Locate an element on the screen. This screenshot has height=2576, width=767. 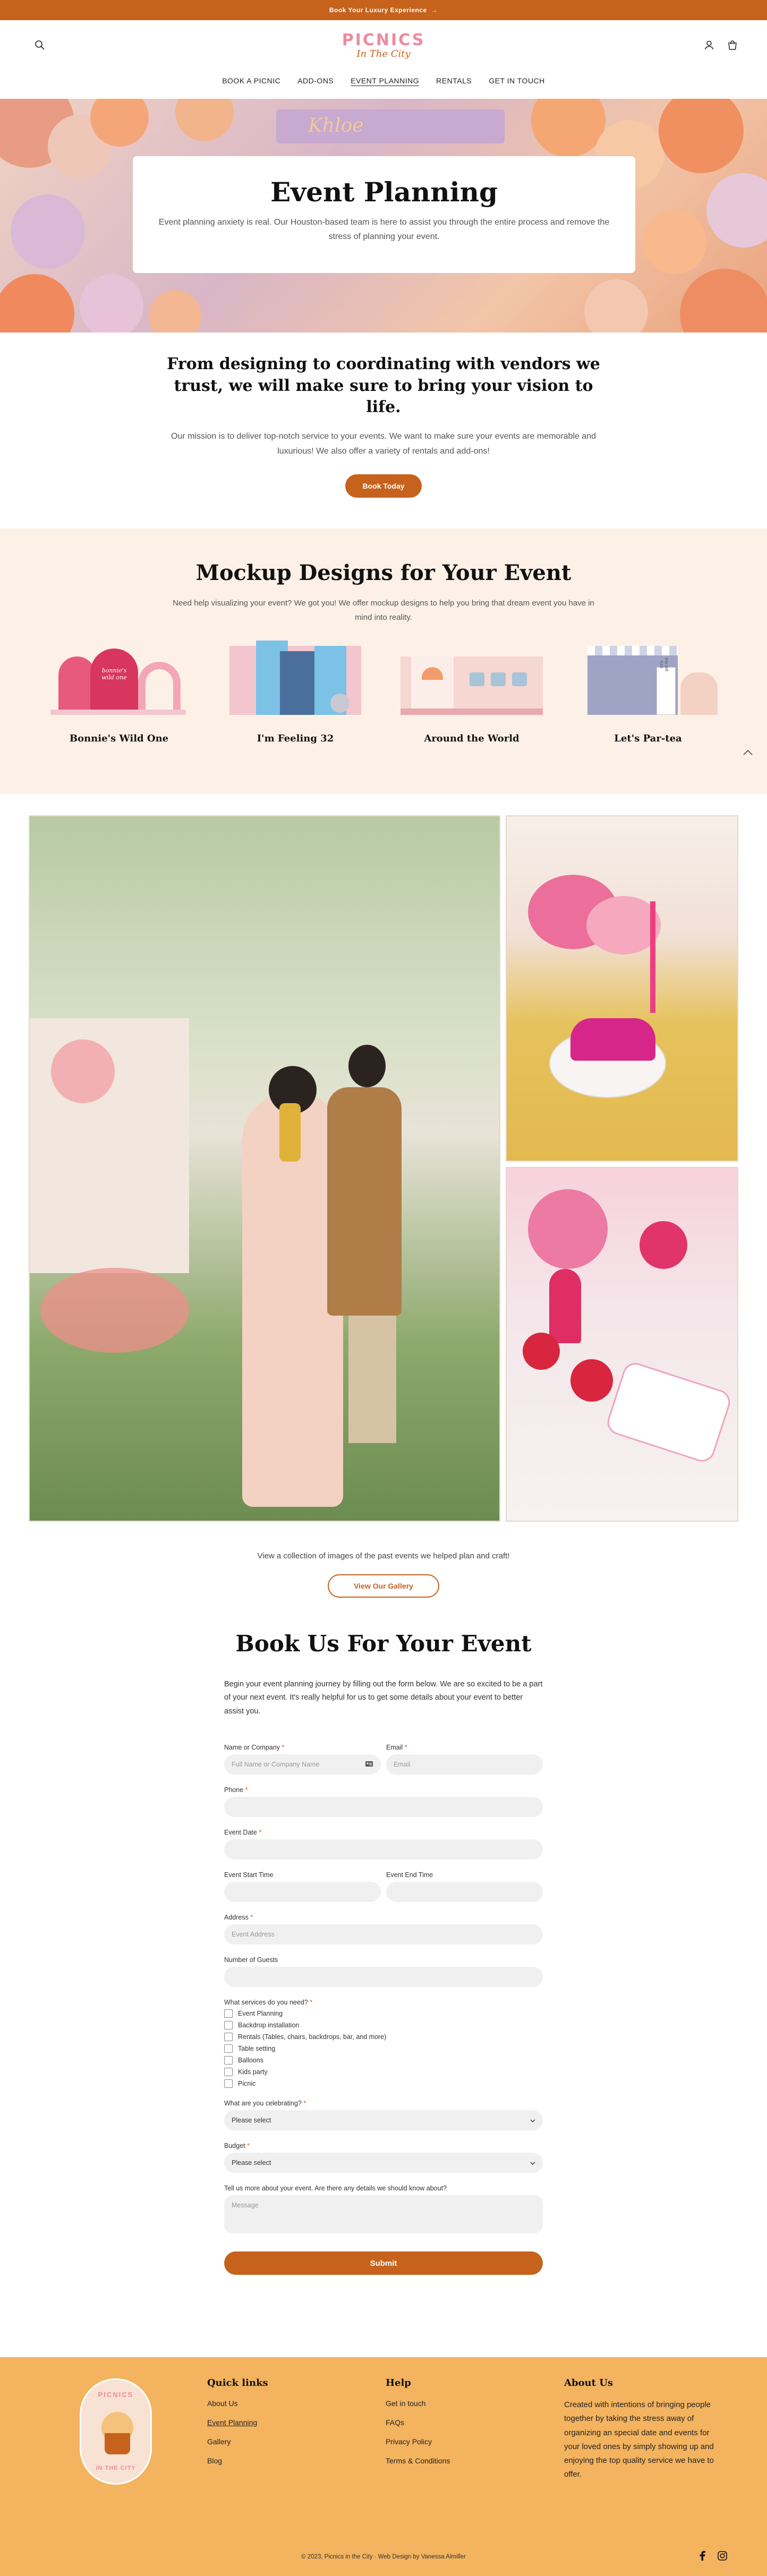
event-date-input is located at coordinates (383, 1850).